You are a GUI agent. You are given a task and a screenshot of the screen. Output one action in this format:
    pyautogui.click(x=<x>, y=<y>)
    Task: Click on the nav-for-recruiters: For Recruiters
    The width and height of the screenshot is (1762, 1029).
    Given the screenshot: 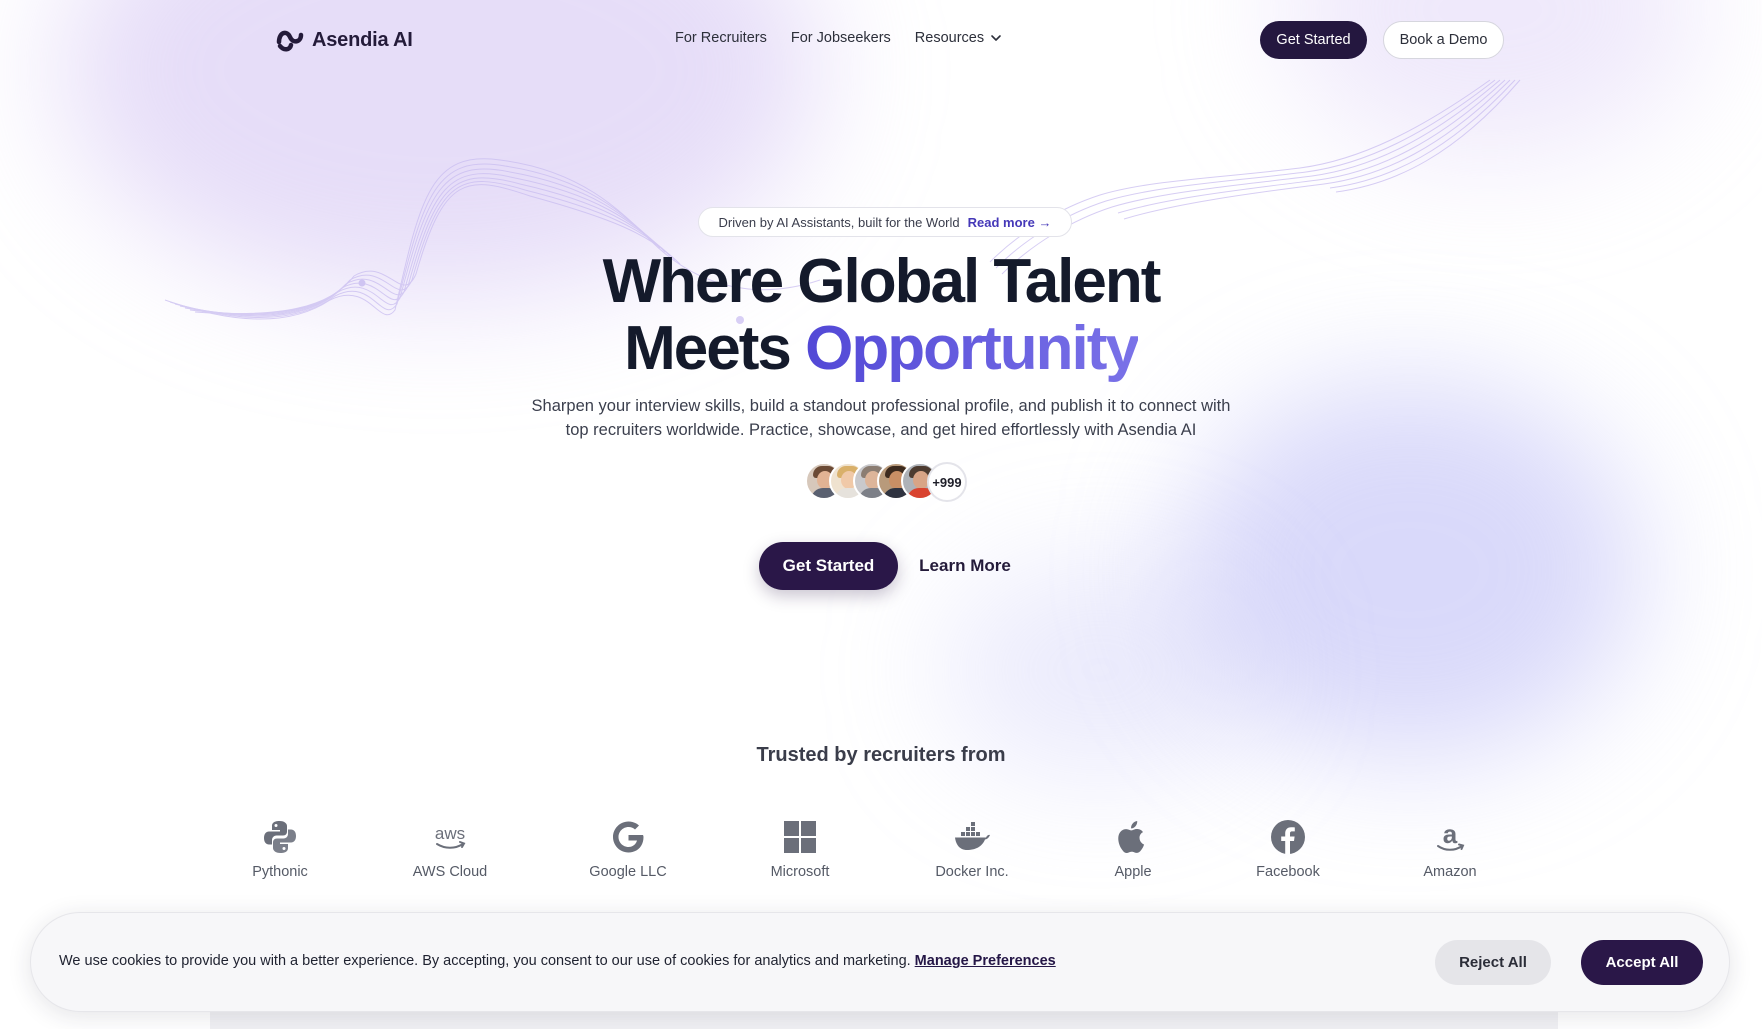 What is the action you would take?
    pyautogui.click(x=721, y=38)
    